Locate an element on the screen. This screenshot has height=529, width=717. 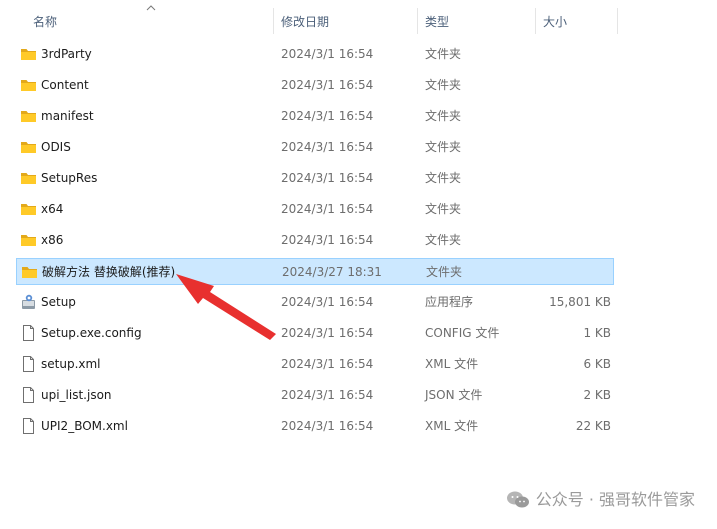
file-row: x86 2024/3/1 16:54 文件夹 is located at coordinates (315, 240).